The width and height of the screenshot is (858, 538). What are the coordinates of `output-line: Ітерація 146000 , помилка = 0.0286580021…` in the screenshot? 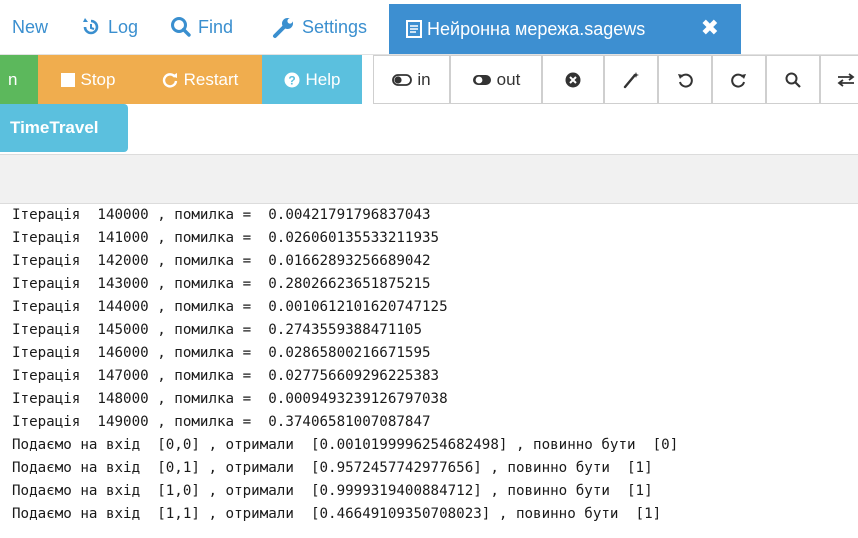 It's located at (221, 353).